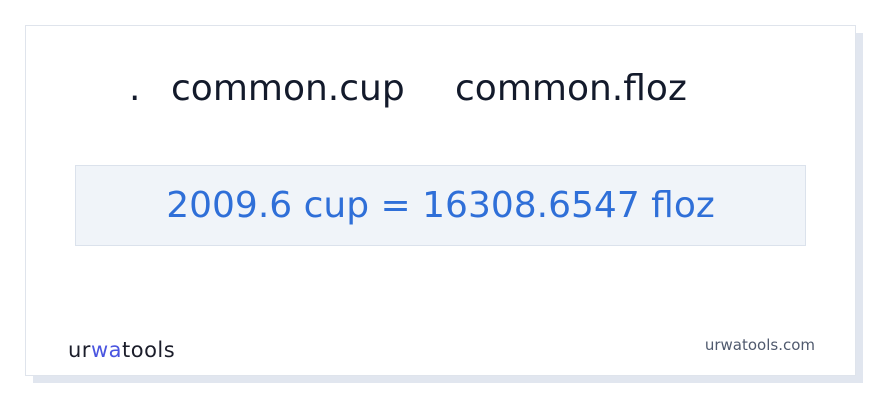  I want to click on from-unit-label: common.cup, so click(288, 88).